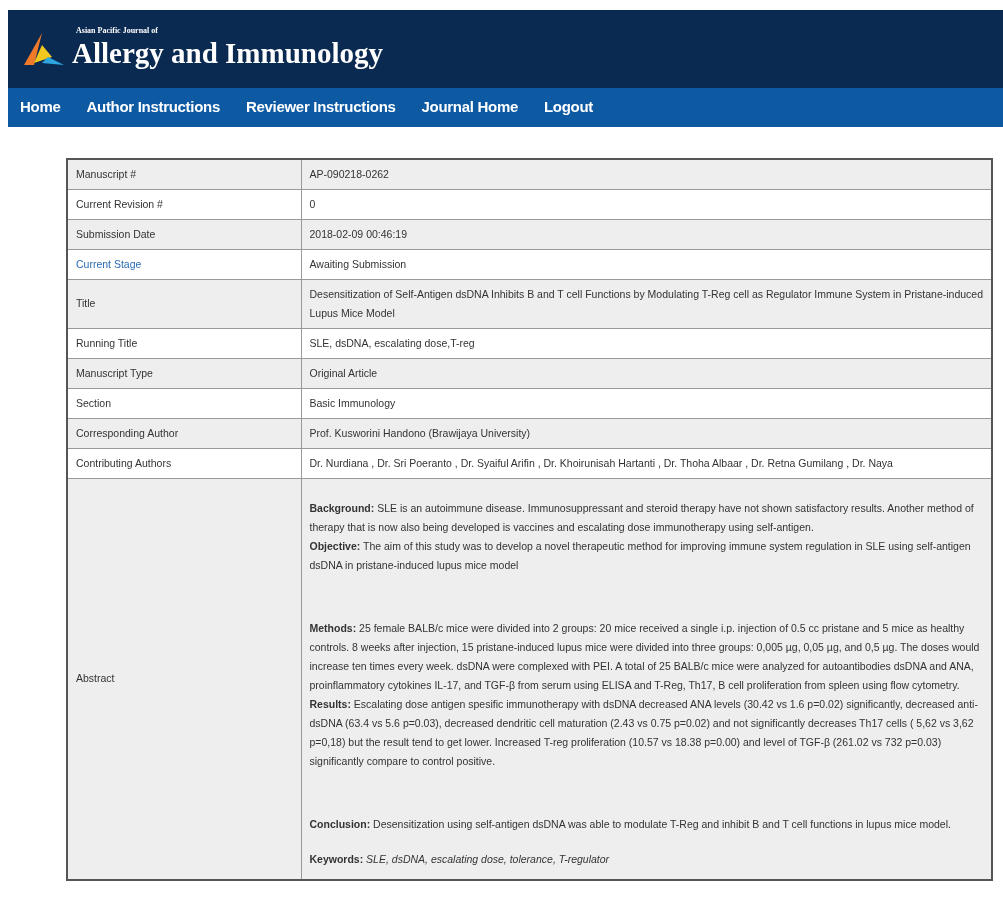 This screenshot has height=912, width=1003. What do you see at coordinates (184, 174) in the screenshot?
I see `field-label: Manuscript #` at bounding box center [184, 174].